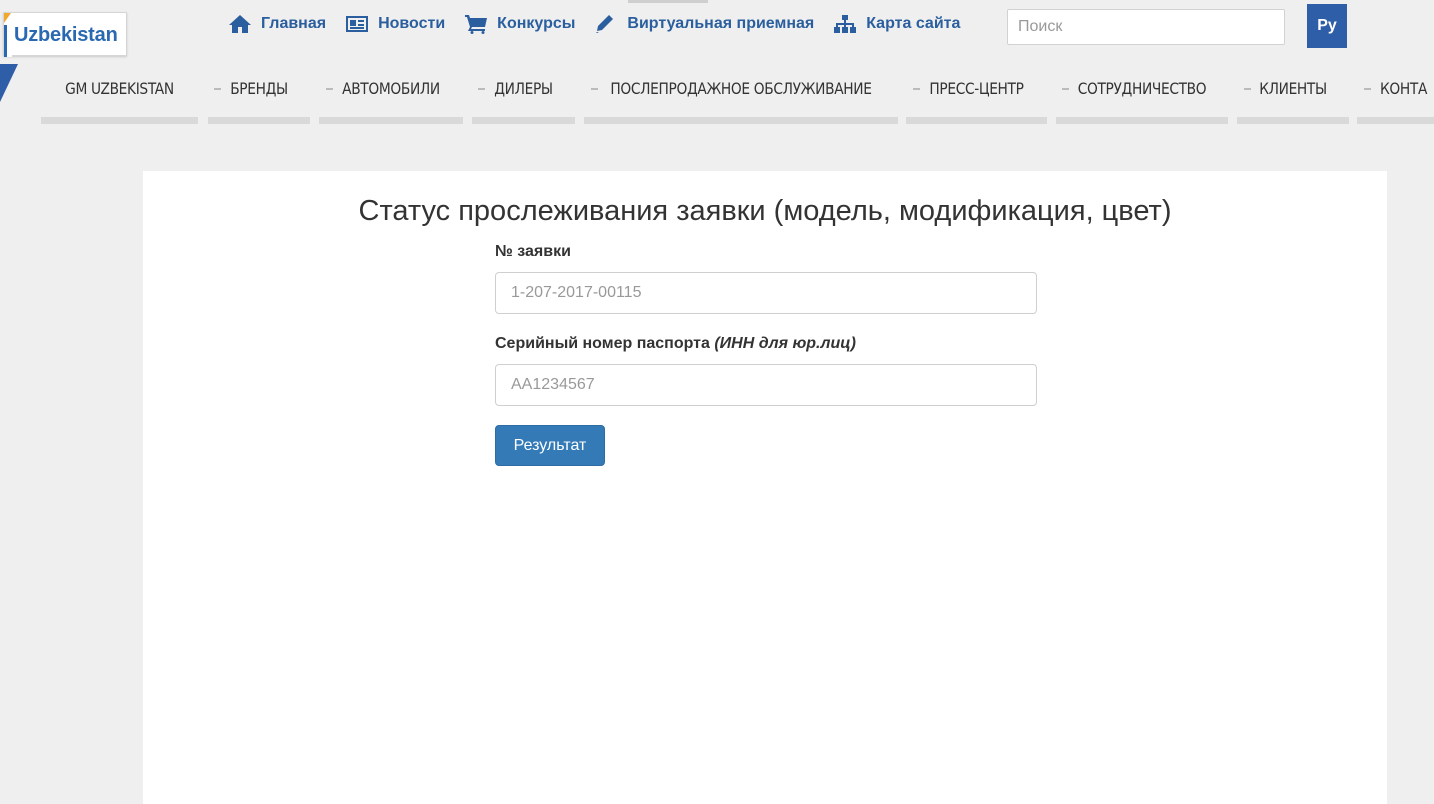 The width and height of the screenshot is (1434, 804). Describe the element at coordinates (294, 23) in the screenshot. I see `top-link-label: Главная` at that location.